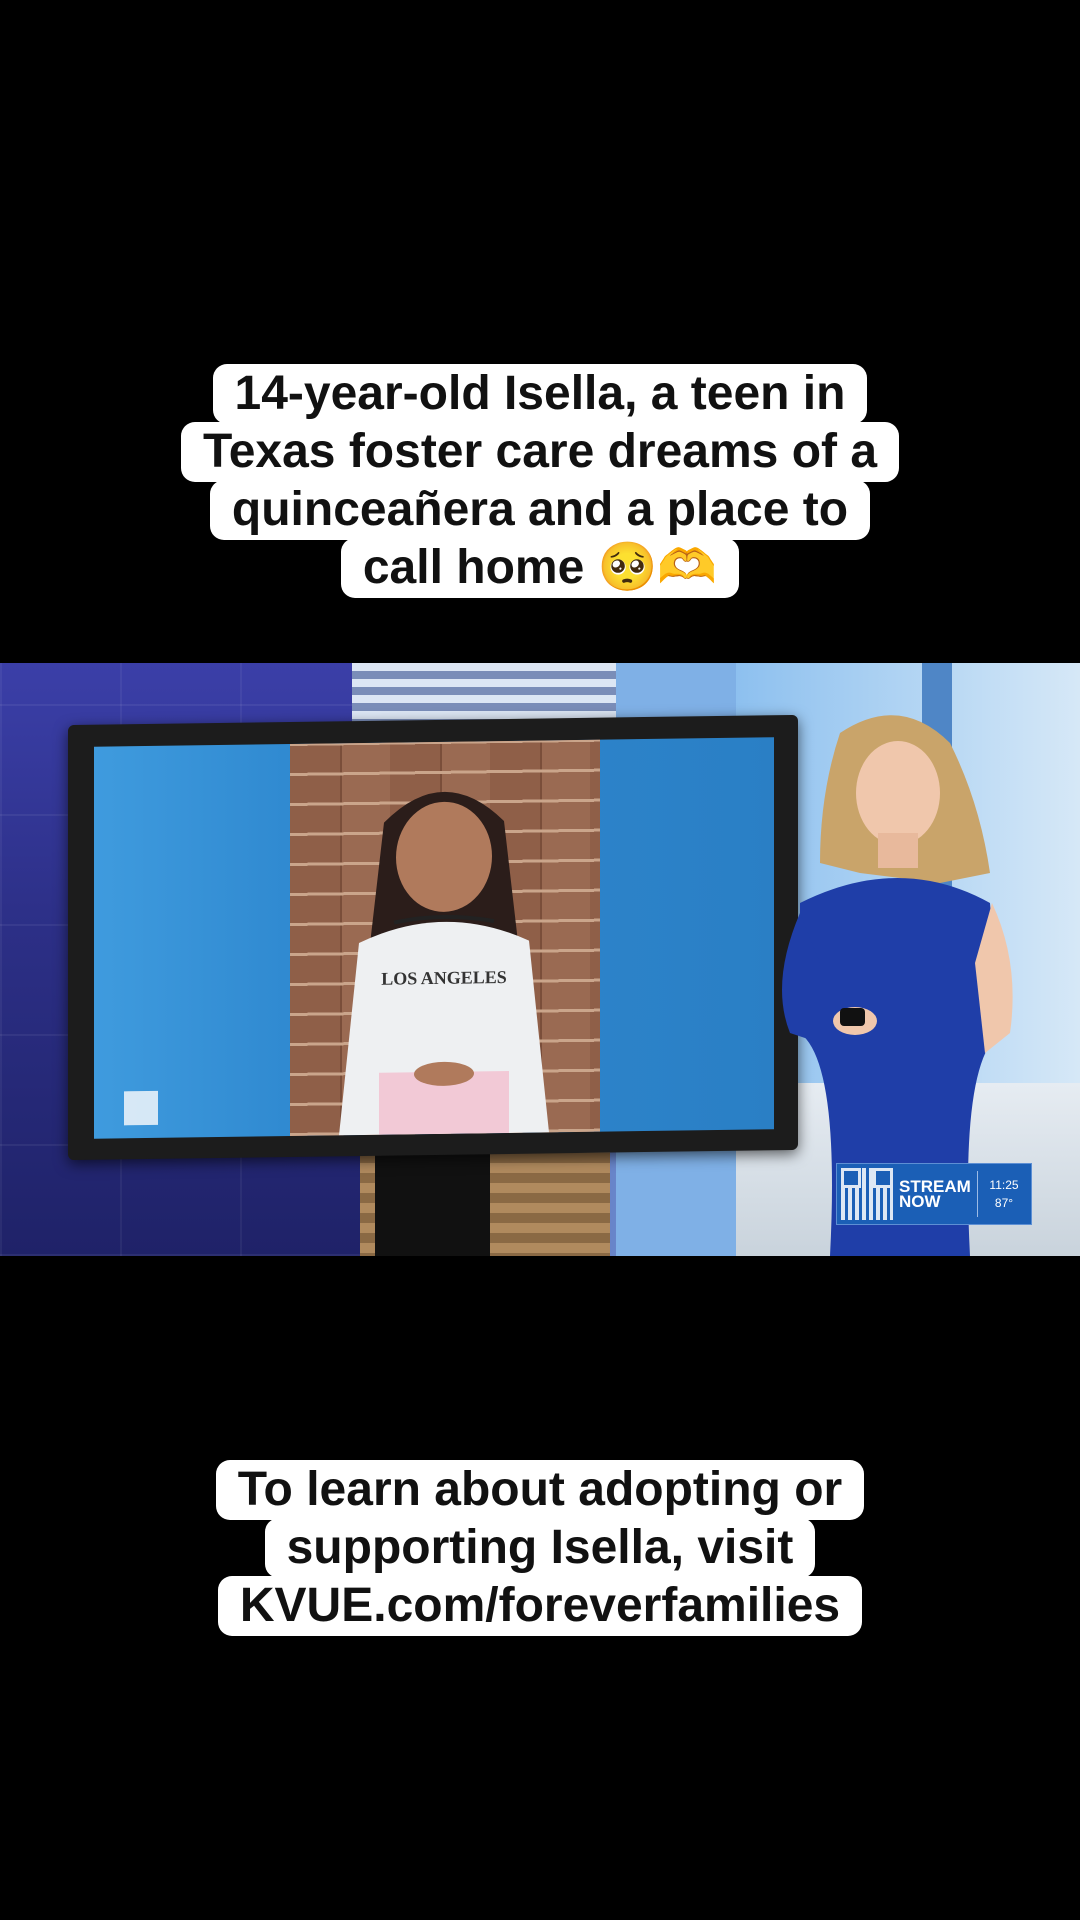 The width and height of the screenshot is (1080, 1920). I want to click on caption-line: quinceañera and a place to, so click(540, 510).